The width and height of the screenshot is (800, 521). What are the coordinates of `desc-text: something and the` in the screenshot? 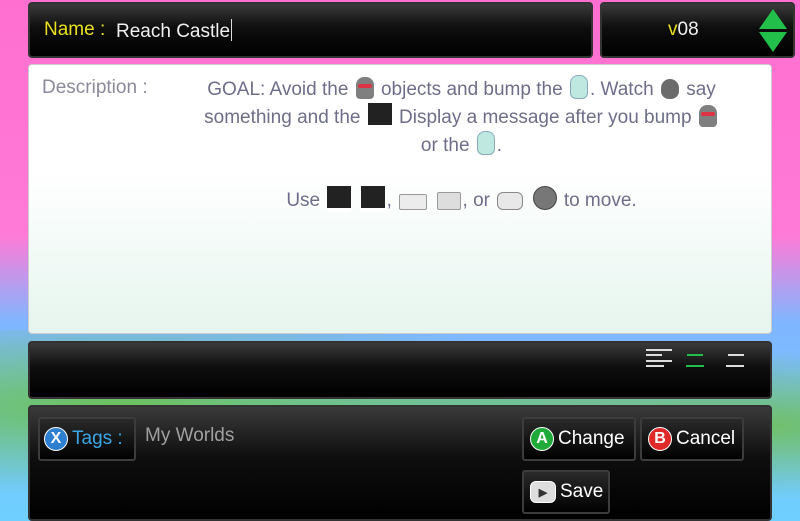 It's located at (282, 117).